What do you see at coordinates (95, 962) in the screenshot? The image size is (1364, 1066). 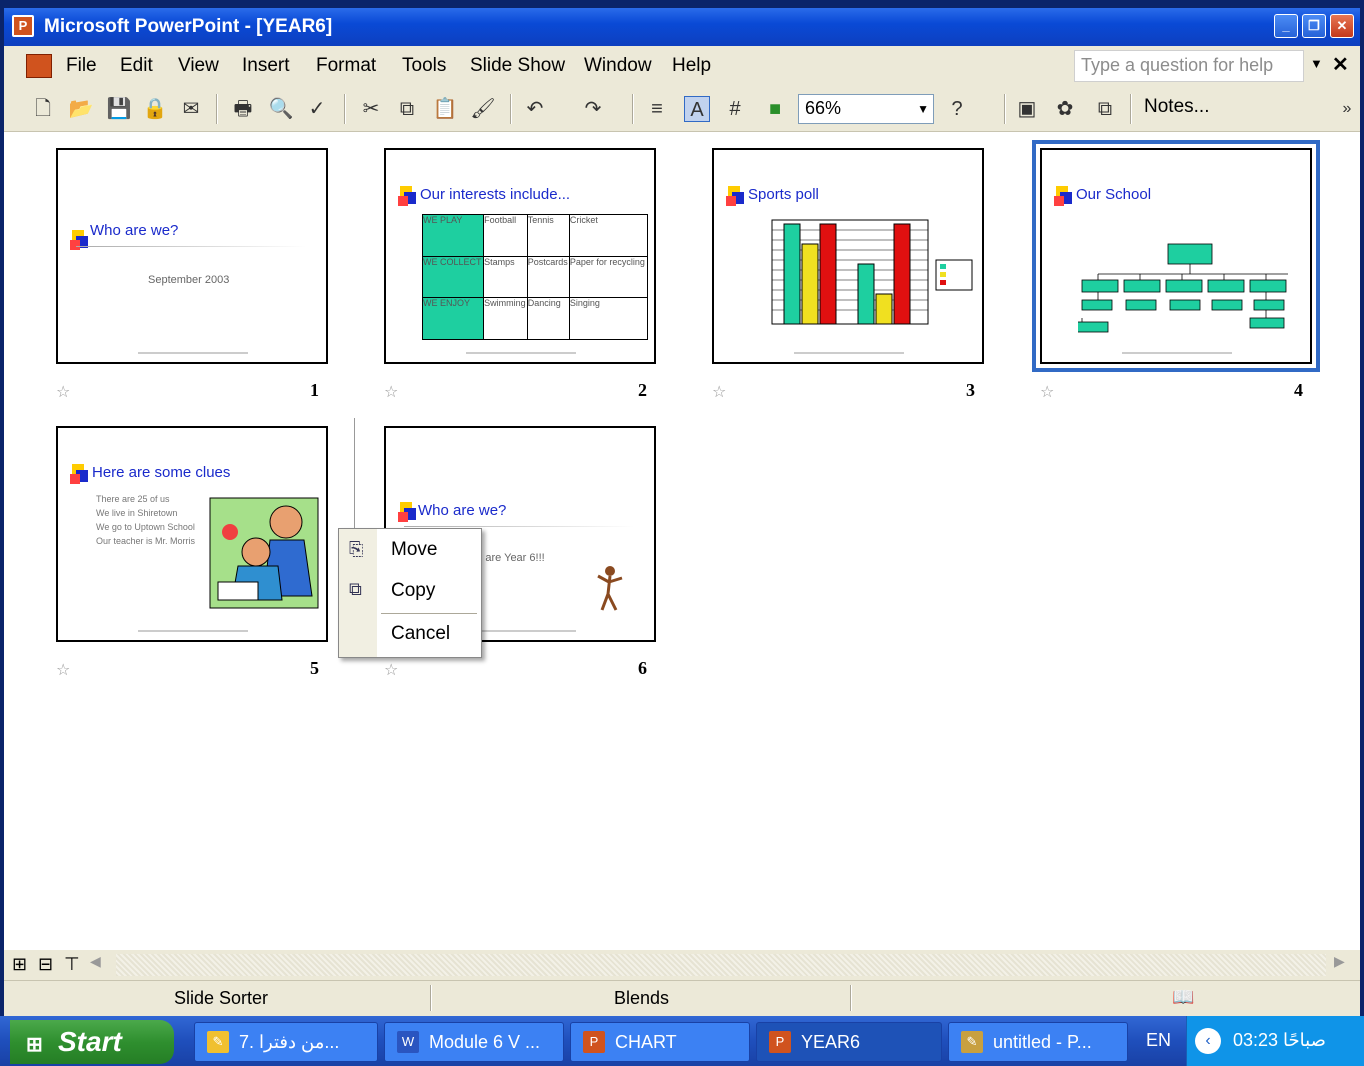 I see `scroll-left-icon: ◀` at bounding box center [95, 962].